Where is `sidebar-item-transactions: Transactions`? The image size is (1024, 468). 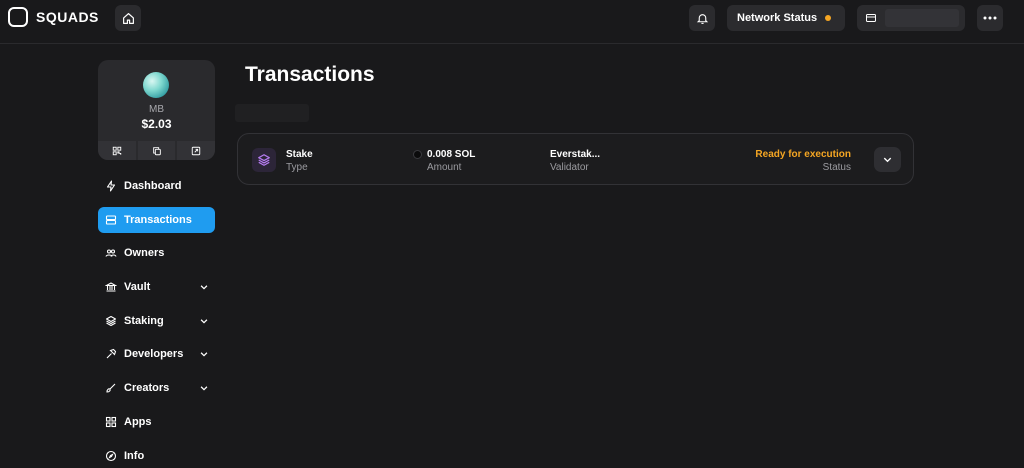 sidebar-item-transactions: Transactions is located at coordinates (156, 219).